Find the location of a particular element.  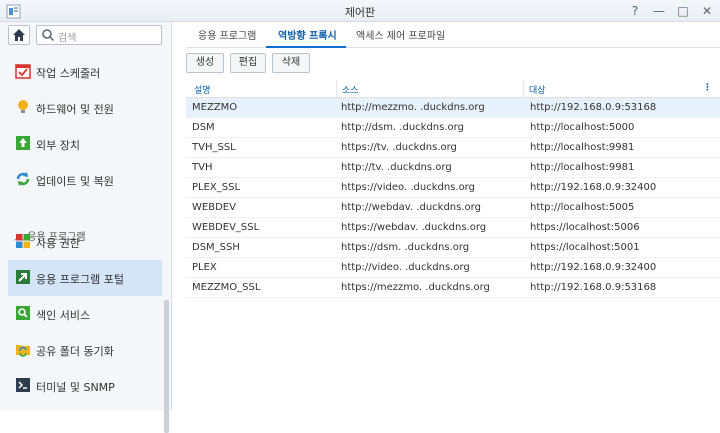

sidebar-item-terminal-snmp: 터미널 및 SNMP is located at coordinates (85, 386).